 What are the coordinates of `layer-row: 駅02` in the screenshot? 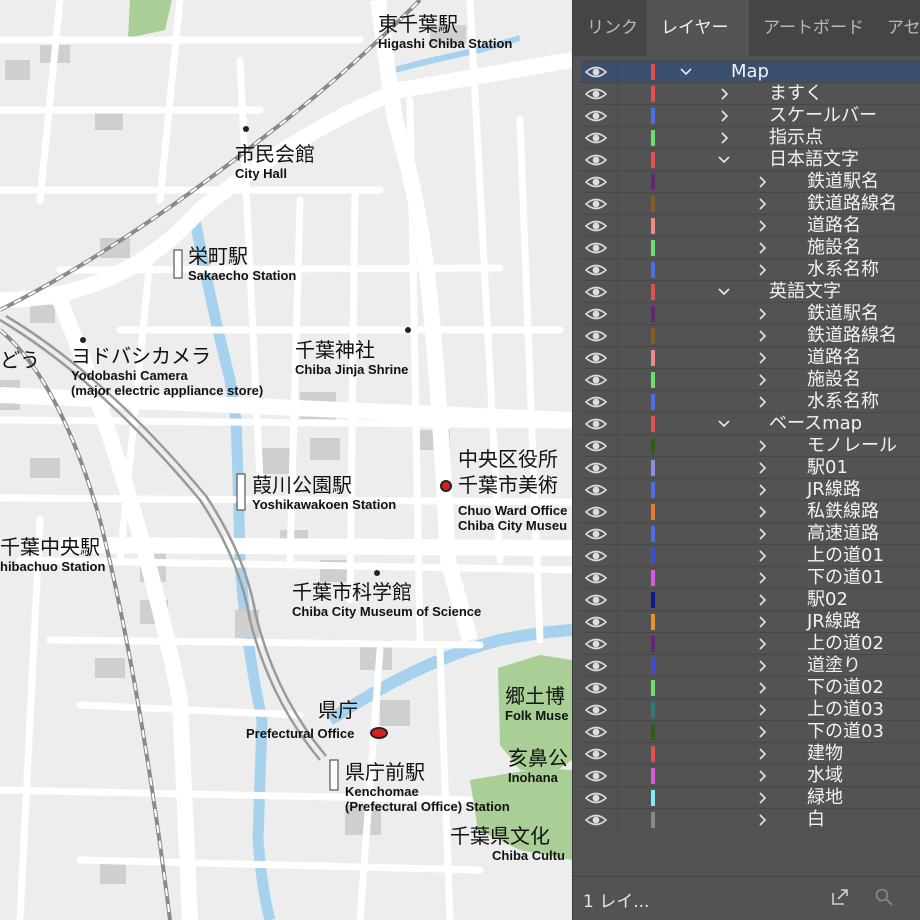 It's located at (750, 599).